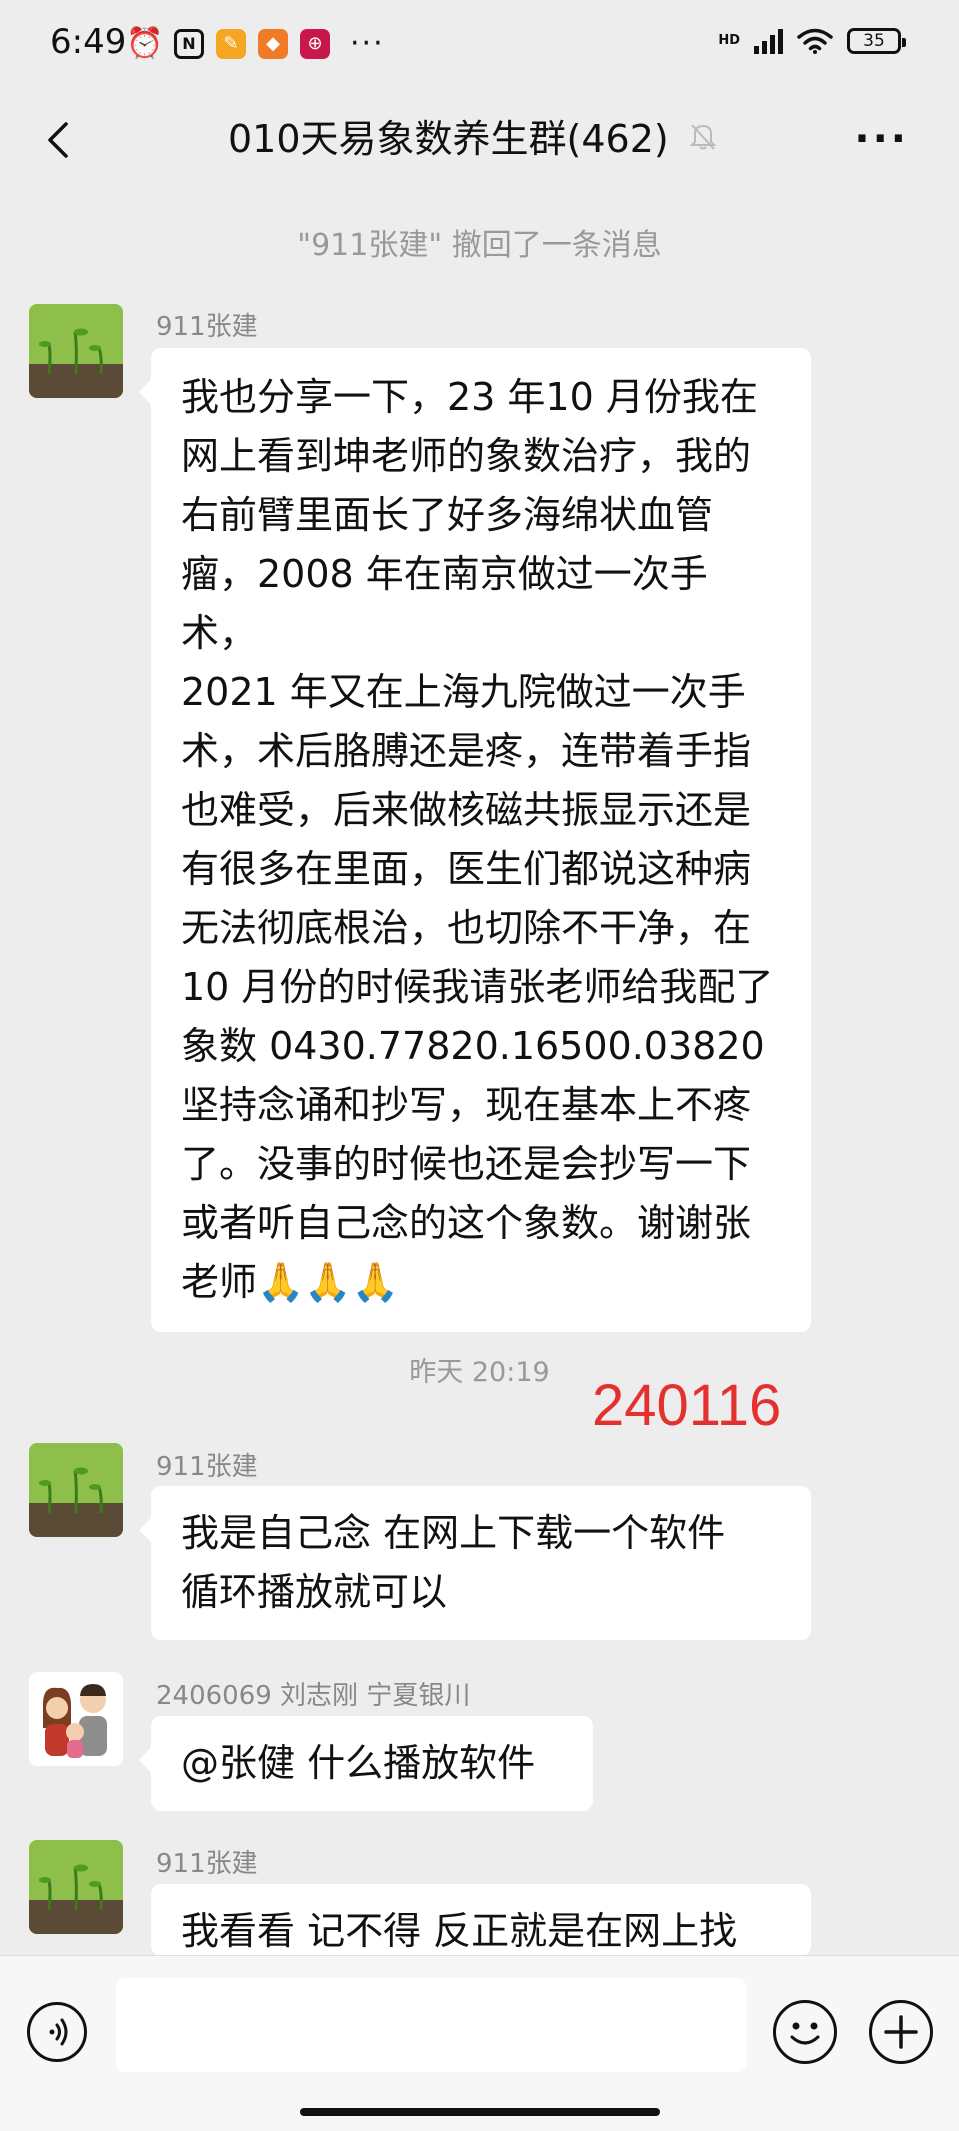 Image resolution: width=959 pixels, height=2131 pixels. I want to click on input-bar, so click(479, 2043).